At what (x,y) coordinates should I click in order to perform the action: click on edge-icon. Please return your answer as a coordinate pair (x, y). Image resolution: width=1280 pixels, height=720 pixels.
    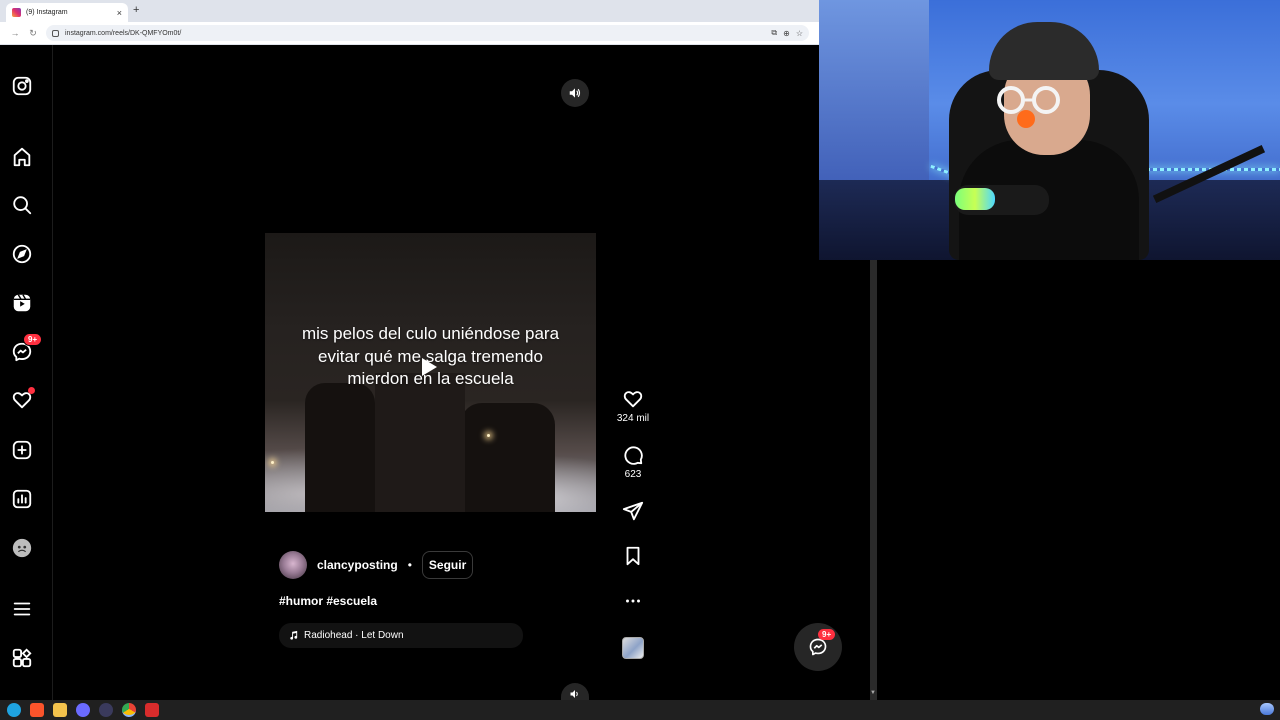
    Looking at the image, I should click on (14, 710).